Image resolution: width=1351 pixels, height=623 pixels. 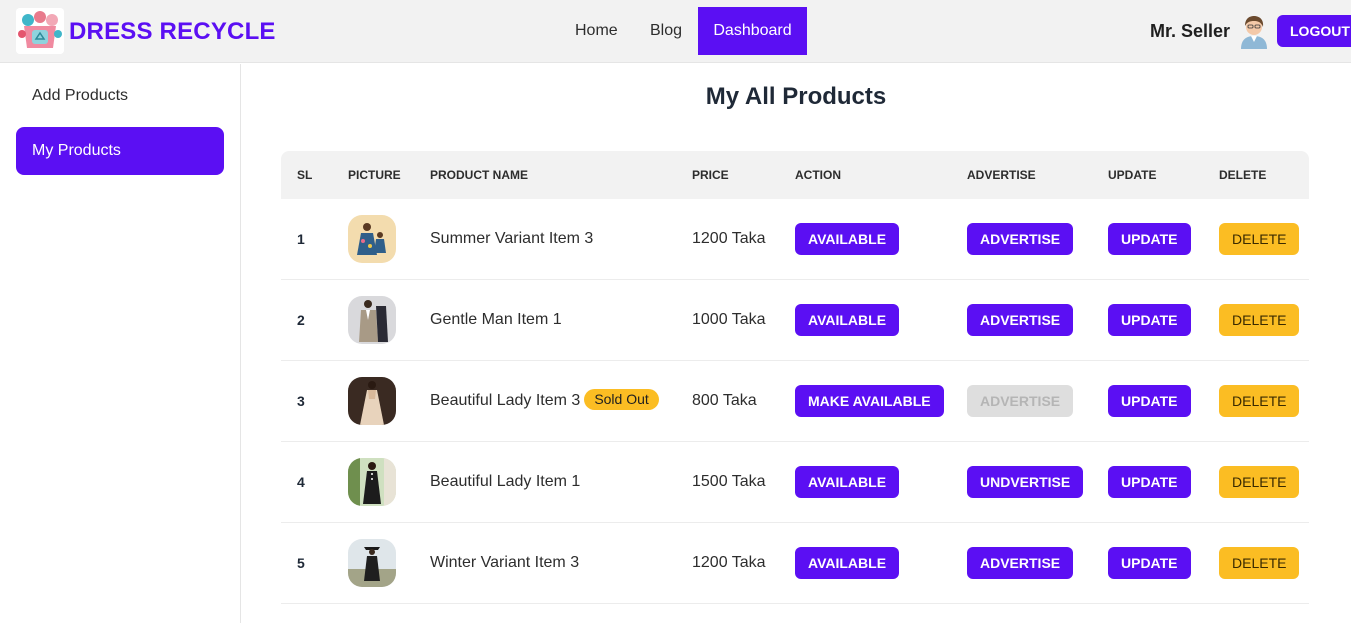 What do you see at coordinates (869, 401) in the screenshot?
I see `make-available-button: MAKE AVAILABLE` at bounding box center [869, 401].